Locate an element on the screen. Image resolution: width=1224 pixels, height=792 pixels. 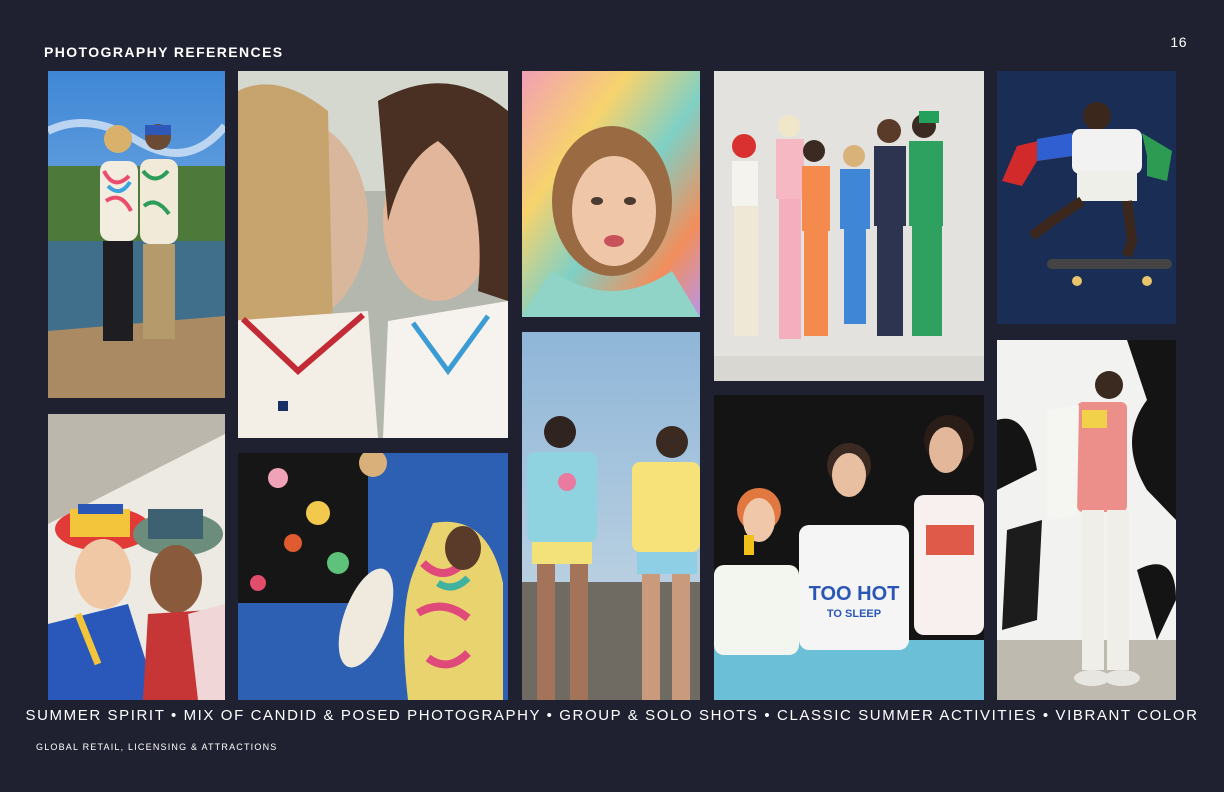
tee-slogan-sub: TO SLEEP is located at coordinates (854, 614).